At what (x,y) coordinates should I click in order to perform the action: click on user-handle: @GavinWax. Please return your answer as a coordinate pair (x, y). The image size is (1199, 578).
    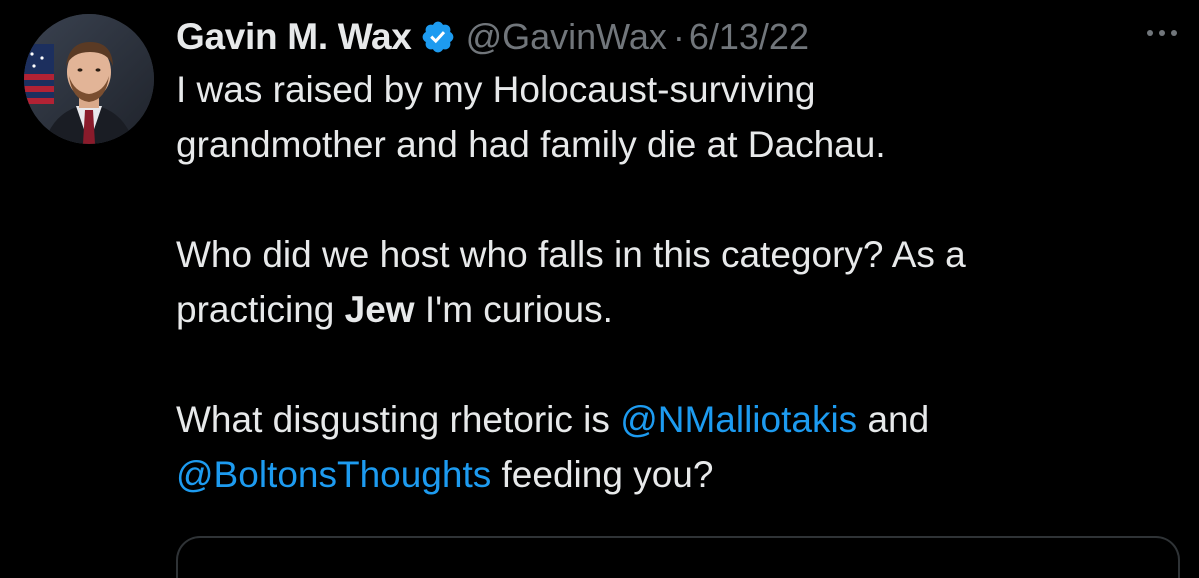
    Looking at the image, I should click on (566, 37).